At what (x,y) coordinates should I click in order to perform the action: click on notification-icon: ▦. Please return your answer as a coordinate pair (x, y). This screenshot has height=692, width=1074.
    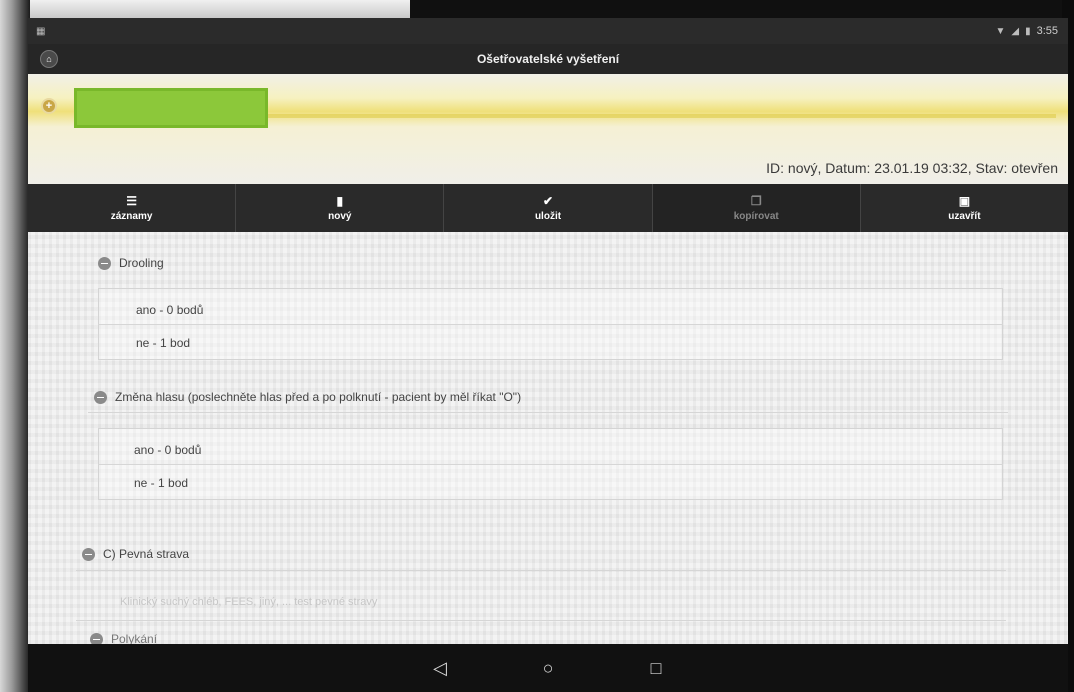
    Looking at the image, I should click on (41, 31).